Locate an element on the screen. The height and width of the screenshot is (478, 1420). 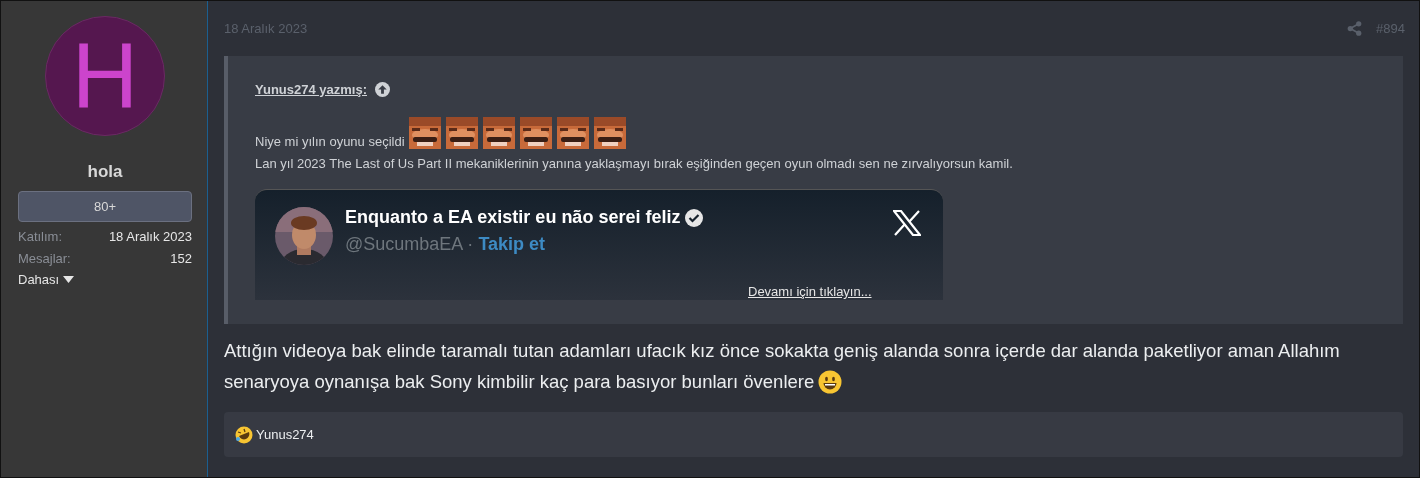
stat-value: 18 Aralık 2023 is located at coordinates (150, 236).